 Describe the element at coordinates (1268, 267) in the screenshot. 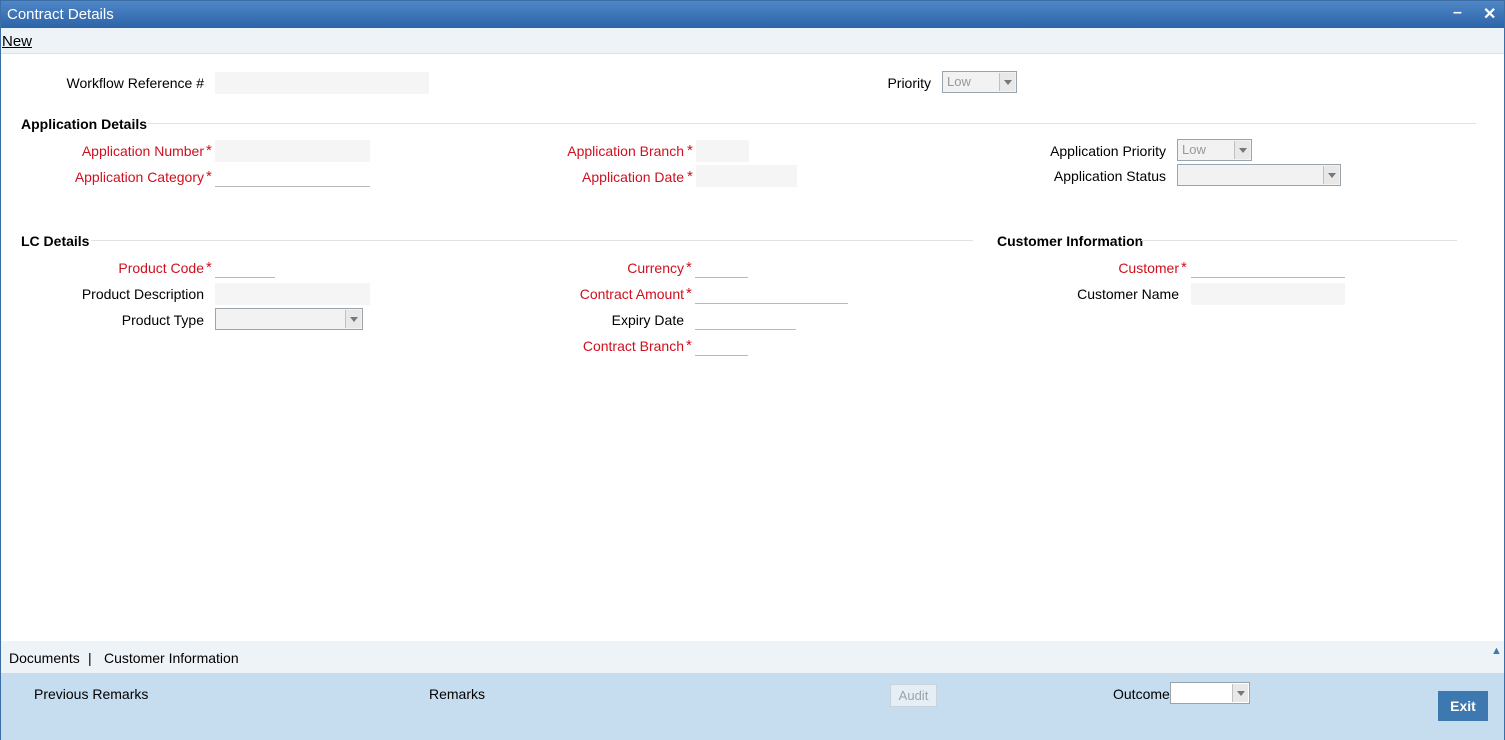

I see `customer-field` at that location.